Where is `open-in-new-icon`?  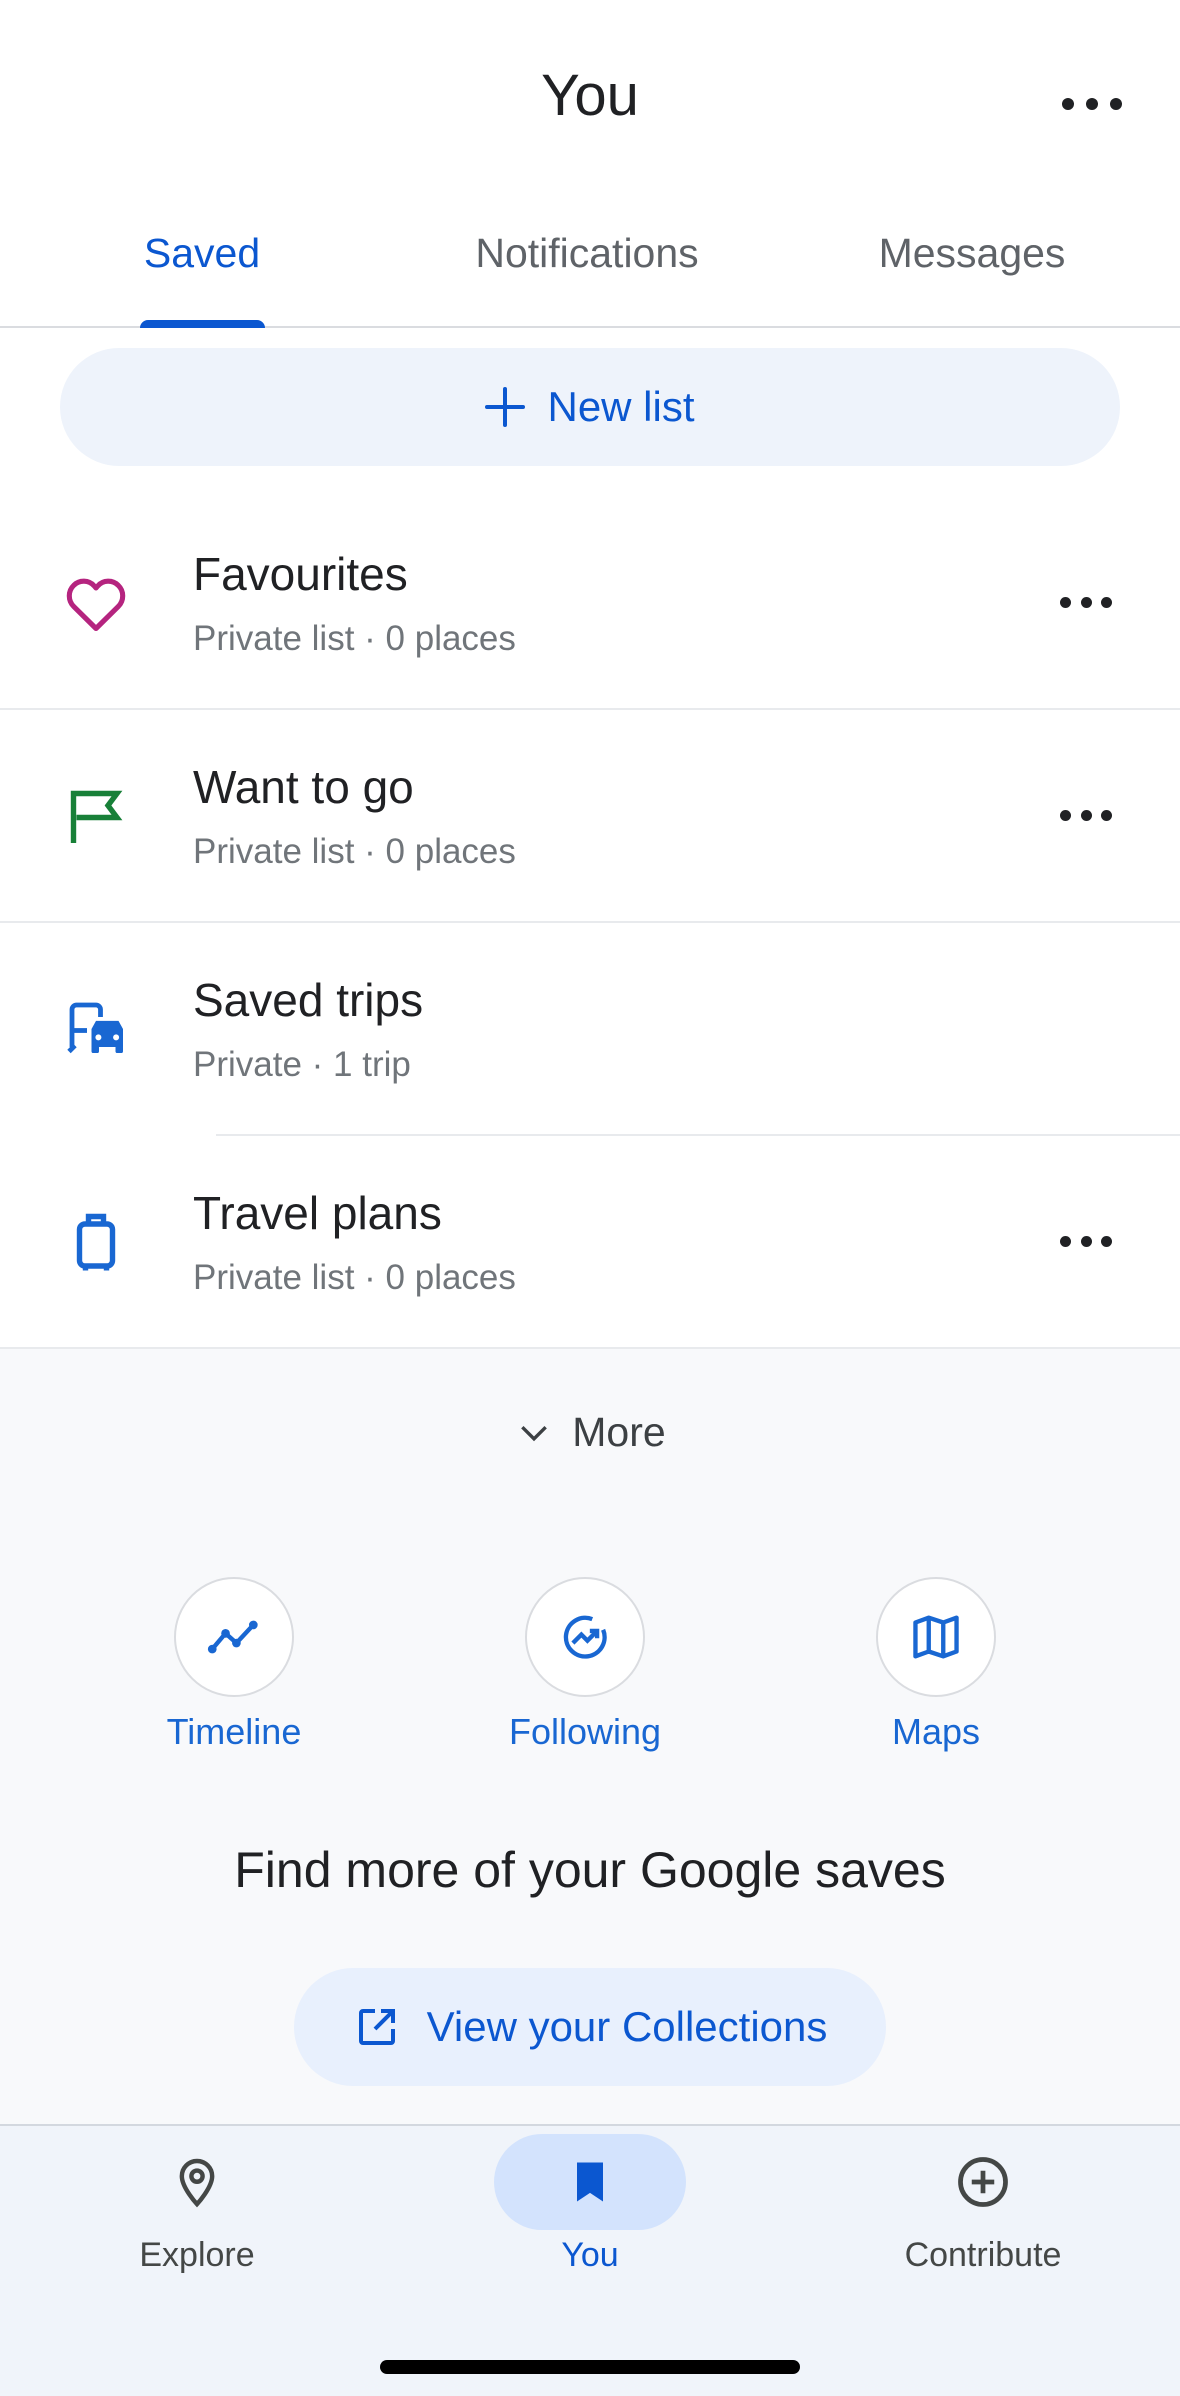
open-in-new-icon is located at coordinates (376, 2027).